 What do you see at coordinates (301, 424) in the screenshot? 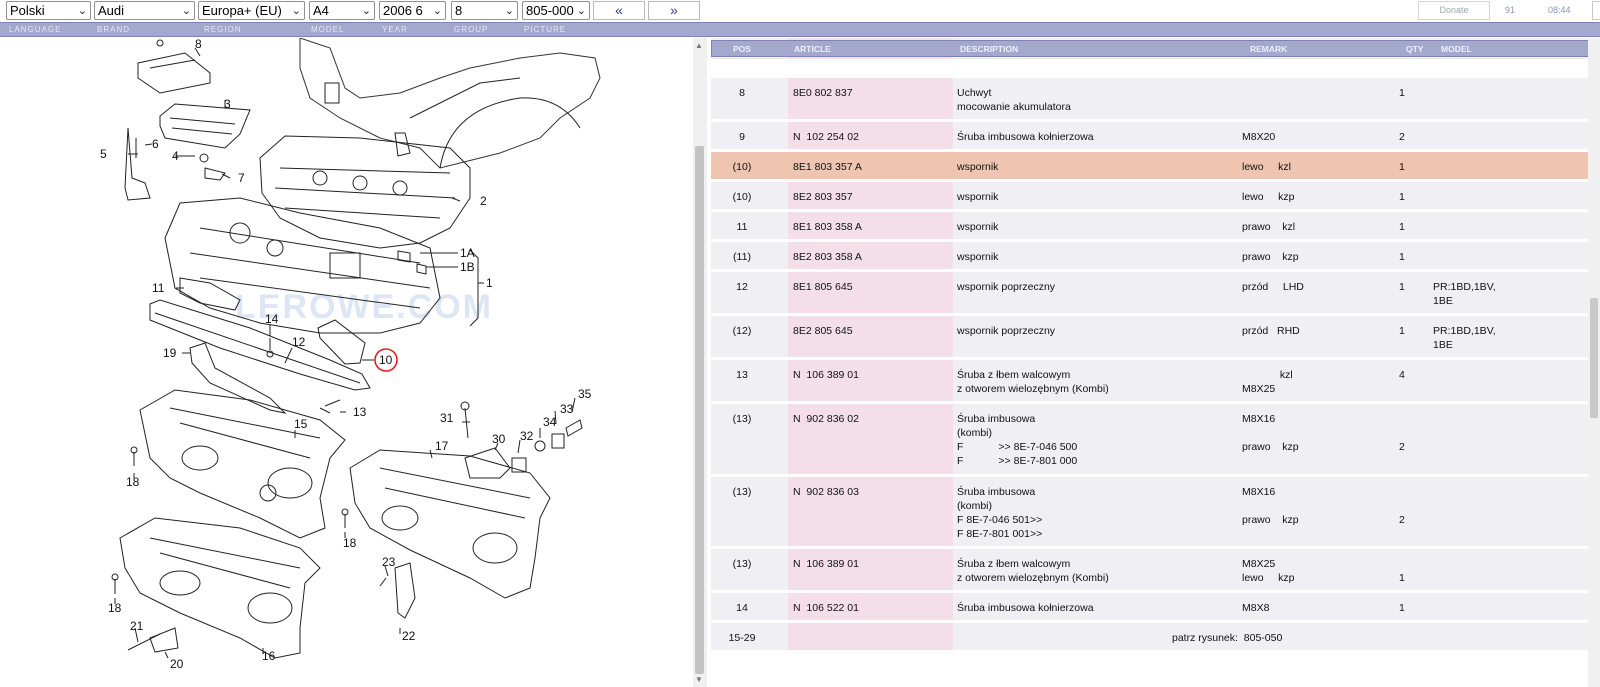
I see `callout-label: 15` at bounding box center [301, 424].